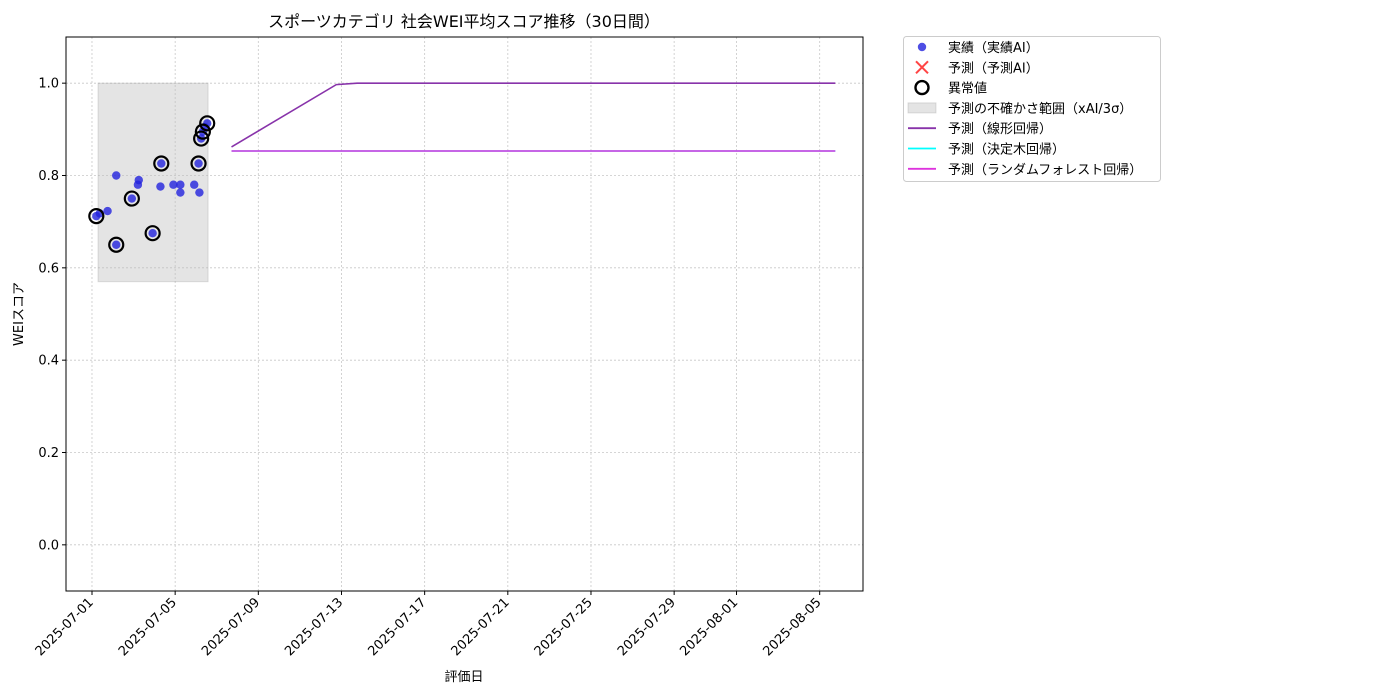 This screenshot has width=1400, height=700. What do you see at coordinates (48, 84) in the screenshot?
I see `y-tick-label: 1.0` at bounding box center [48, 84].